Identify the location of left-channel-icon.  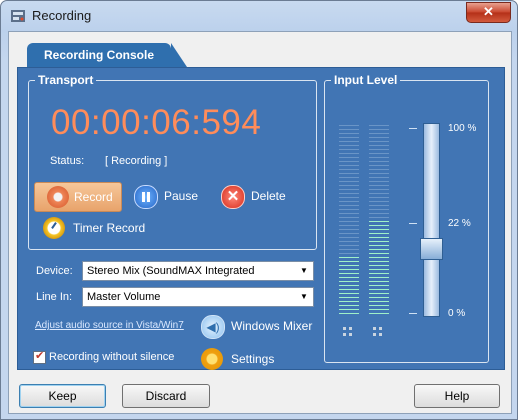
(349, 333).